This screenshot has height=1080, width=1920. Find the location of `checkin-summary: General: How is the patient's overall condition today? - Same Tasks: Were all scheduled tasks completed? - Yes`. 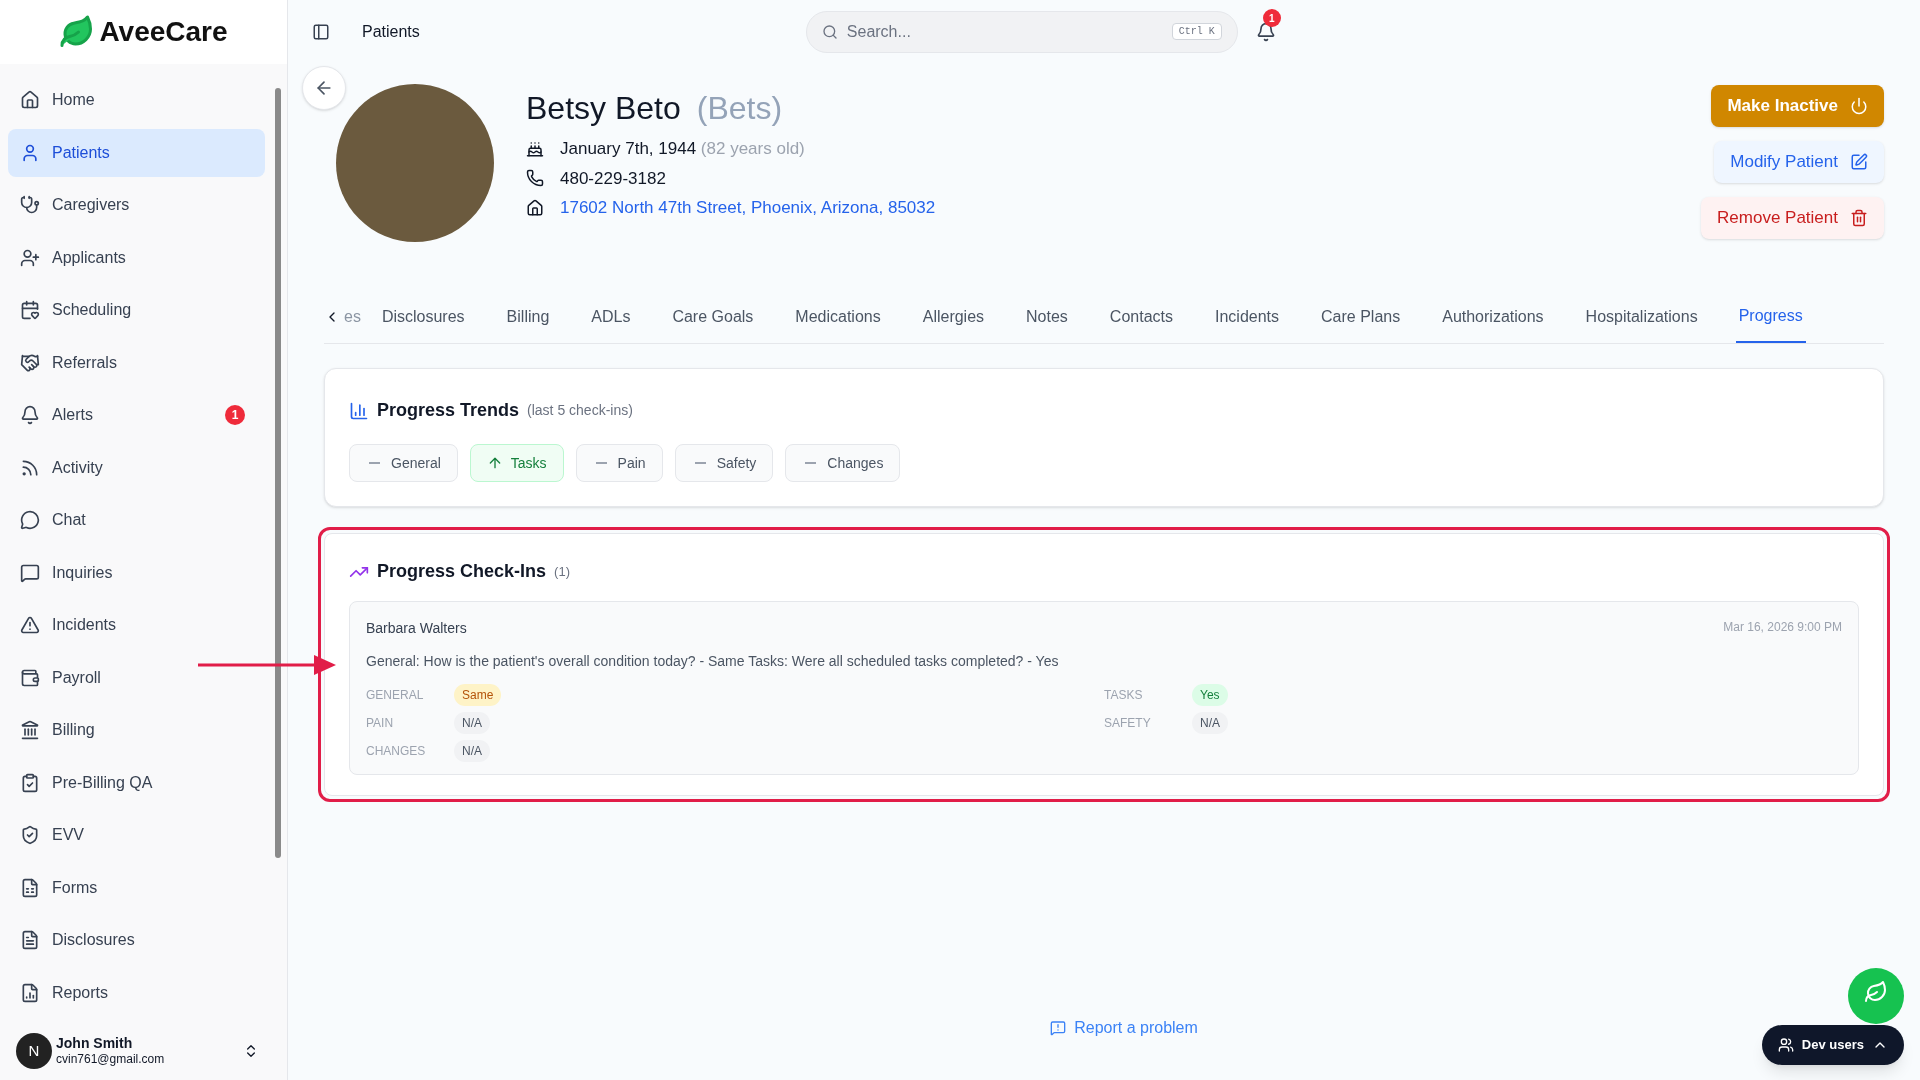

checkin-summary: General: How is the patient's overall condition today? - Same Tasks: Were all scheduled tasks completed? - Yes is located at coordinates (713, 661).